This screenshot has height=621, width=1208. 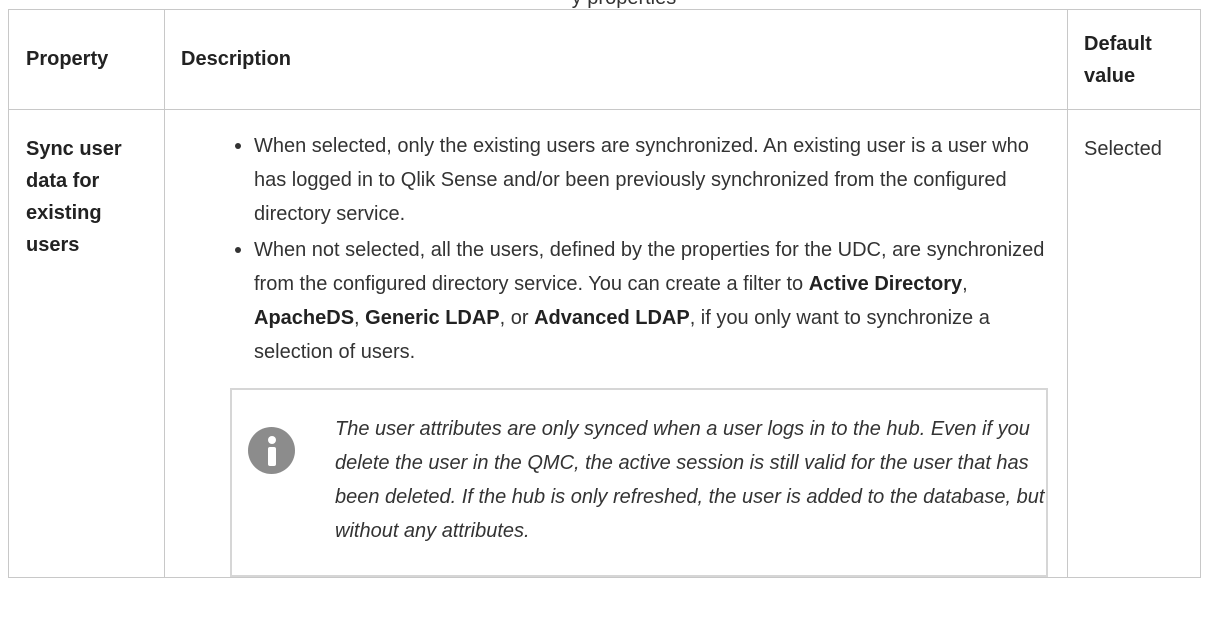 I want to click on property-name: Sync user data for existing users, so click(x=74, y=197).